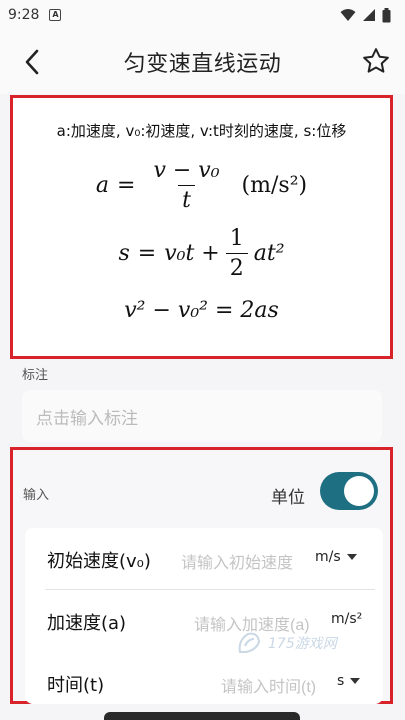  What do you see at coordinates (204, 683) in the screenshot?
I see `input-row-time: 时间(t) 请输入时间(t) s` at bounding box center [204, 683].